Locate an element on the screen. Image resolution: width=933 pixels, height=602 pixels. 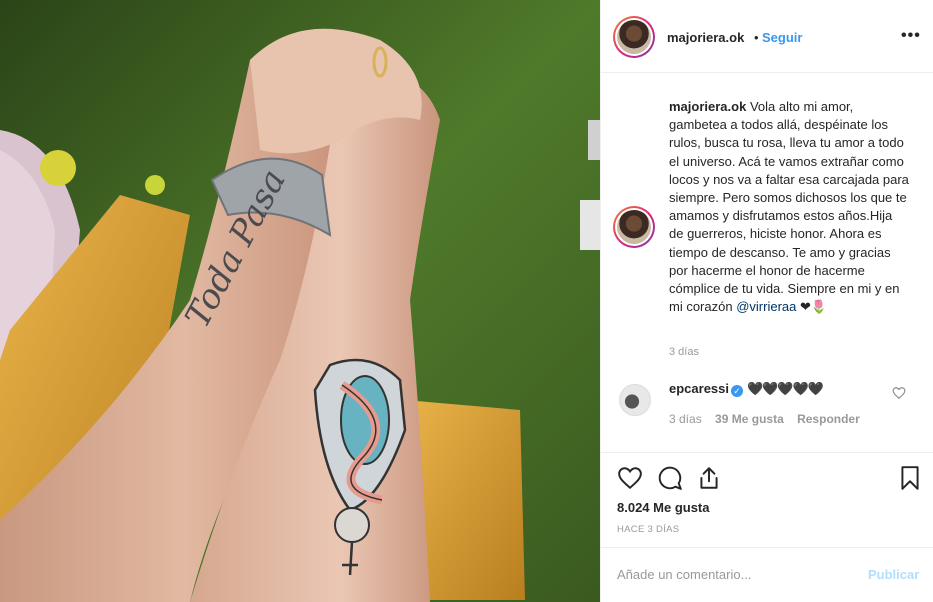
comment-time: 3 días is located at coordinates (685, 419).